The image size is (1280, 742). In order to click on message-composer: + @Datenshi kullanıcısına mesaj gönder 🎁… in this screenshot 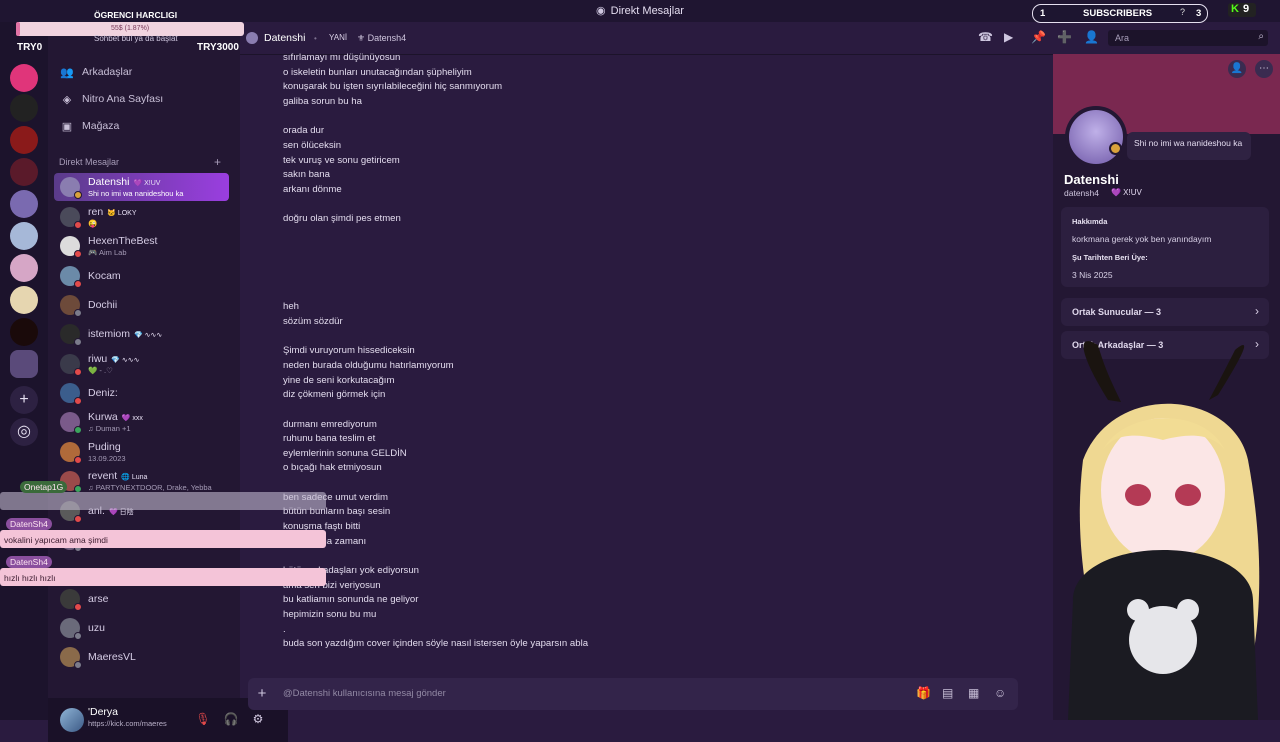, I will do `click(633, 694)`.